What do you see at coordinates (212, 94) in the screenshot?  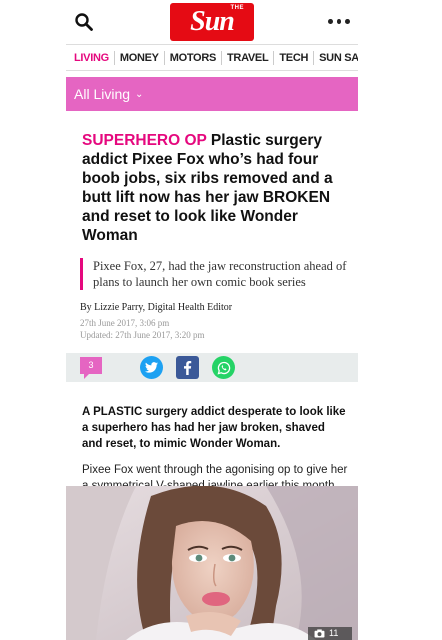 I see `all-living-dropdown: All Living ⌄` at bounding box center [212, 94].